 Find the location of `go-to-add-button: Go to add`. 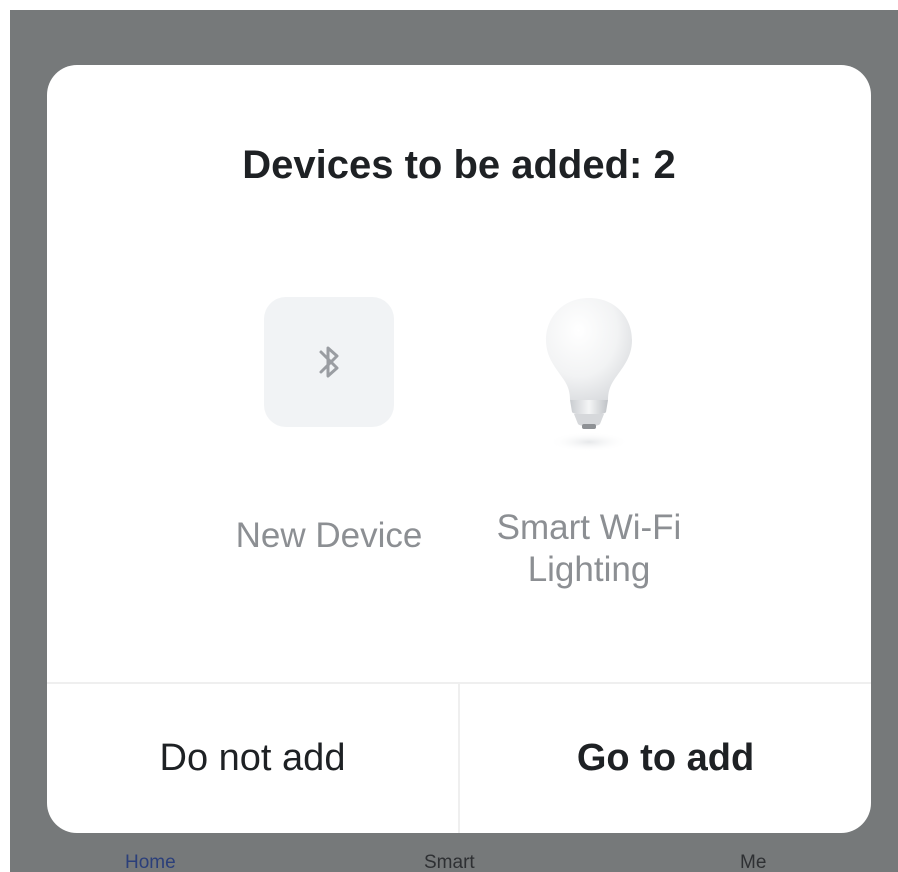

go-to-add-button: Go to add is located at coordinates (665, 758).